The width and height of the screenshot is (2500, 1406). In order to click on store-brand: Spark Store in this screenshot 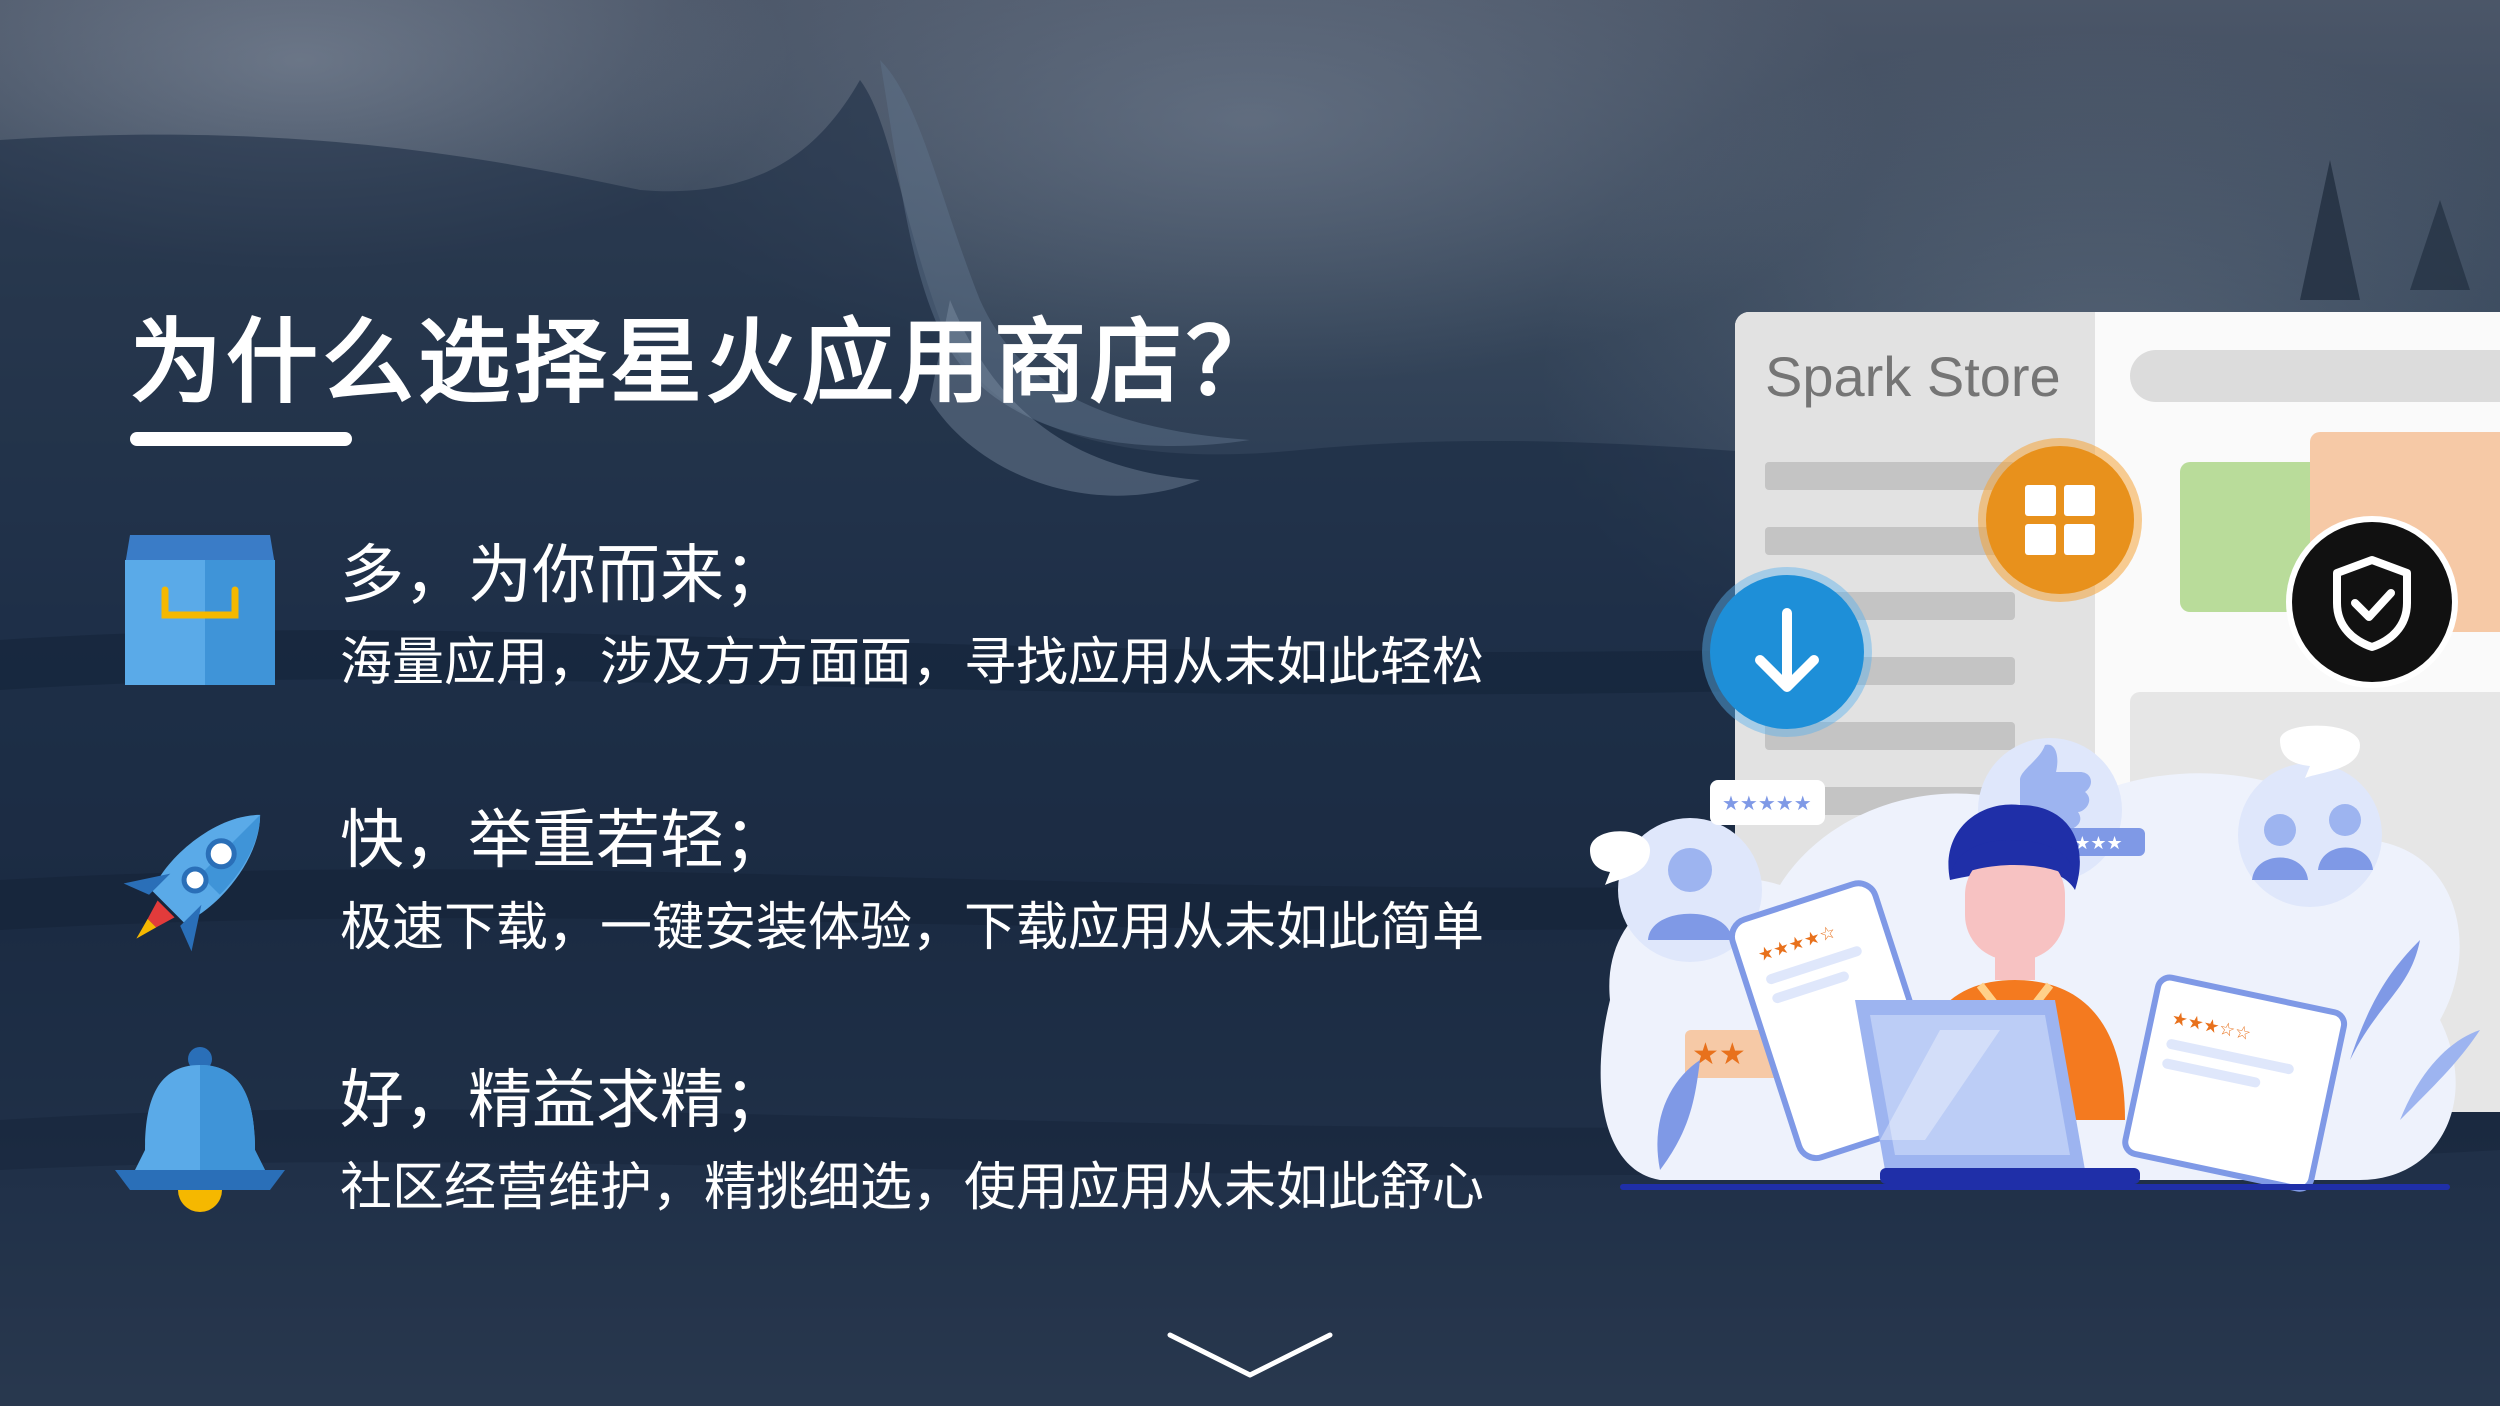, I will do `click(1913, 376)`.